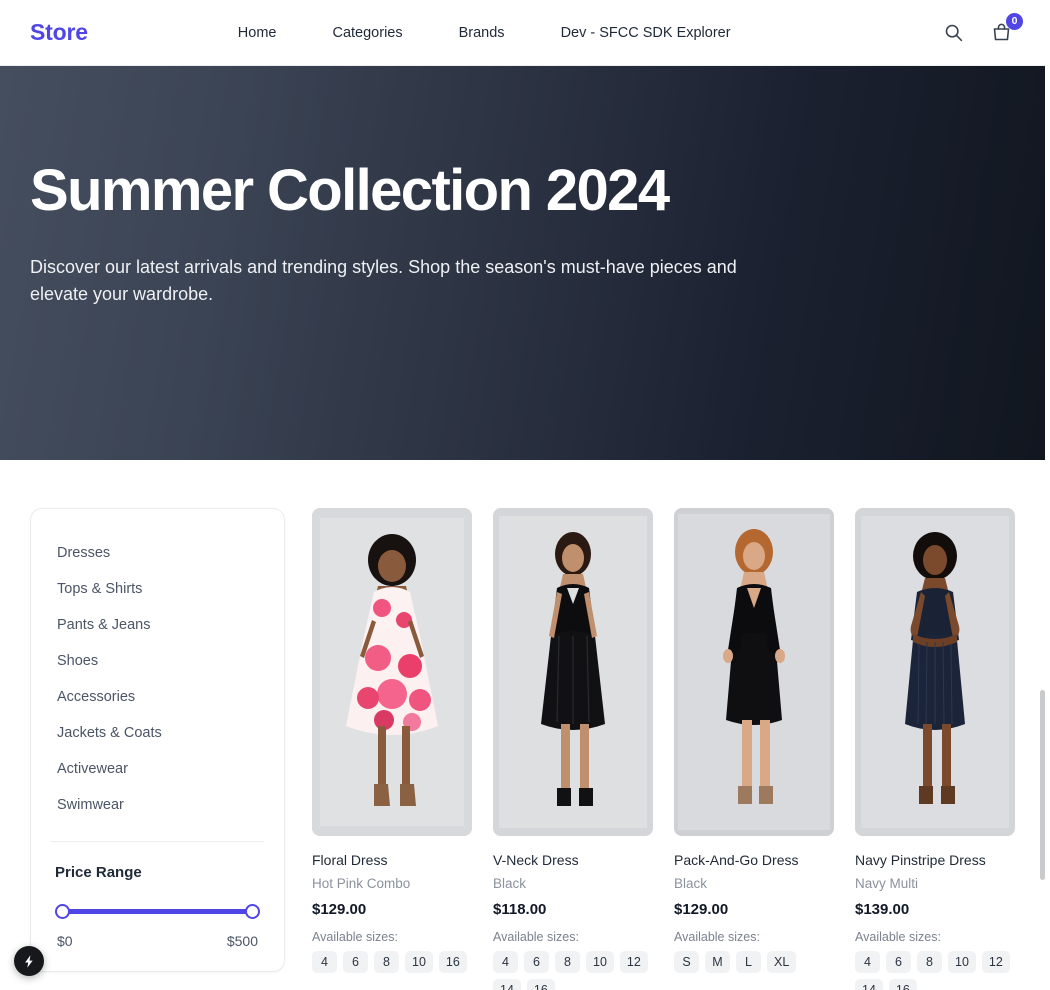 The image size is (1050, 990). I want to click on pack-and-go-dress-photo, so click(754, 672).